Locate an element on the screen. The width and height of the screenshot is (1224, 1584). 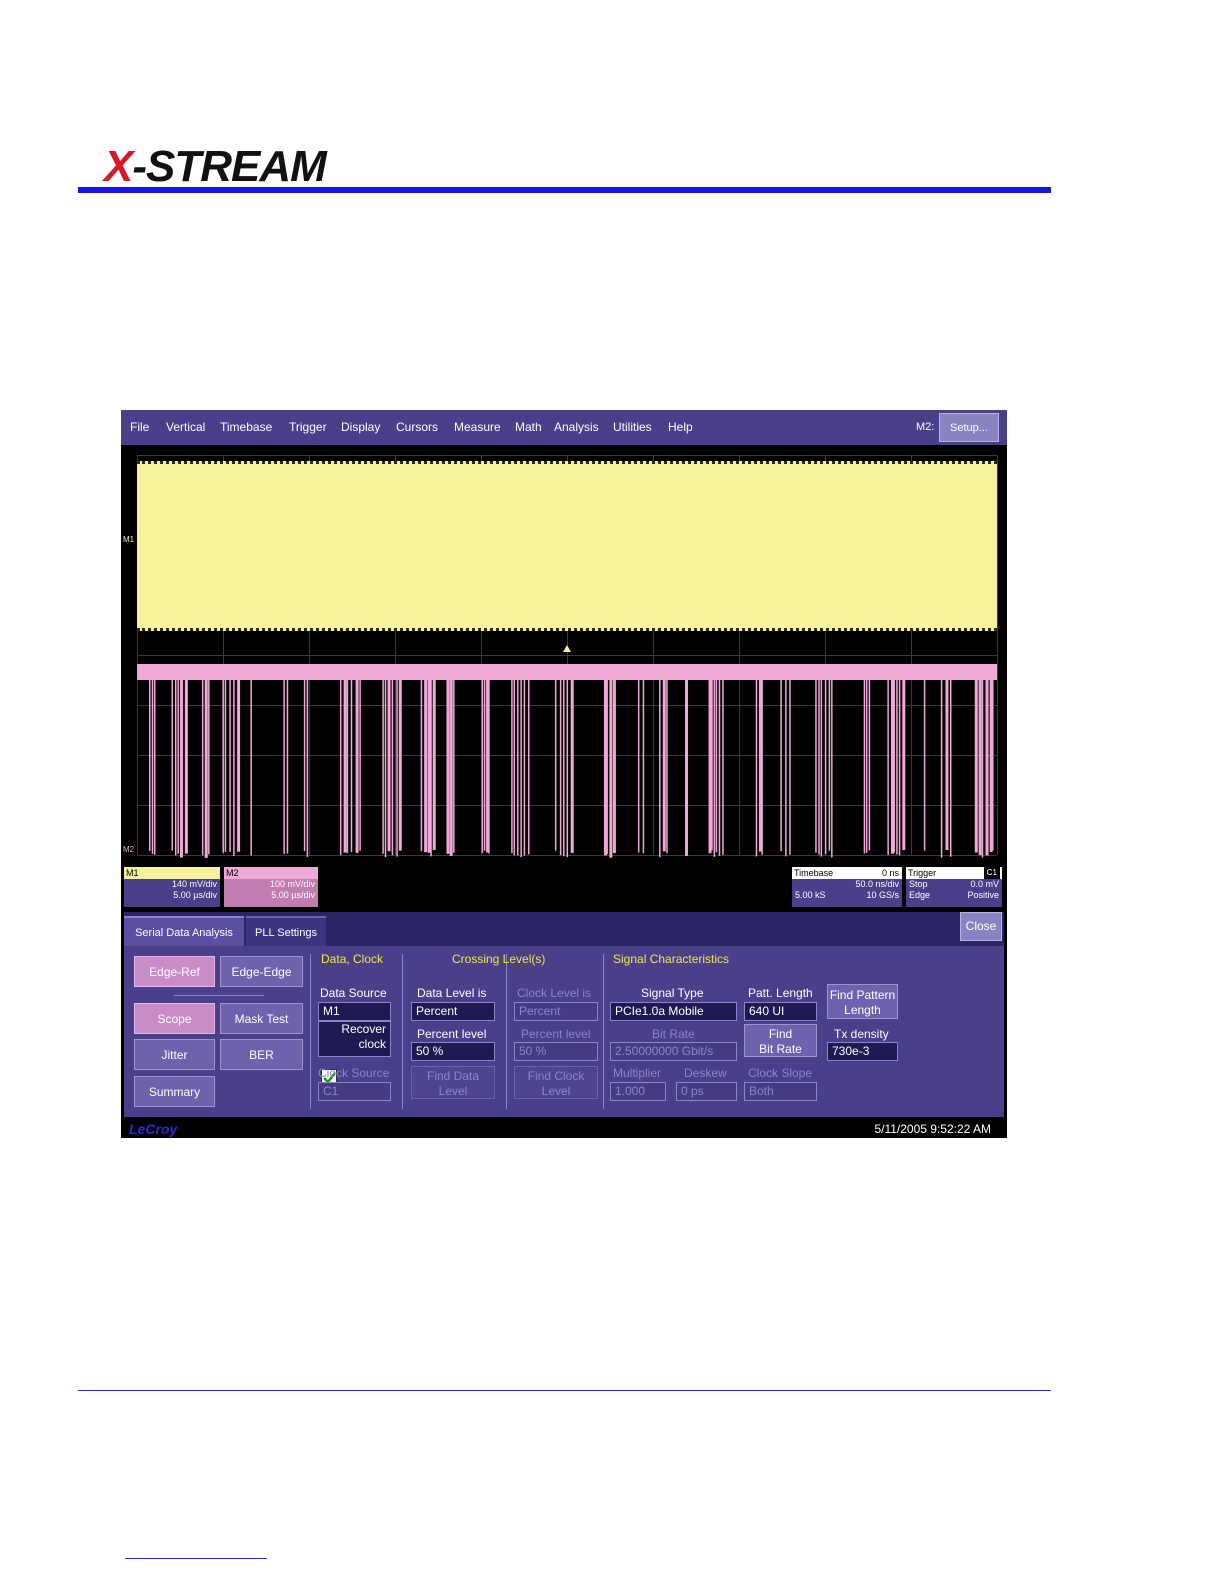
edge-edge-button: Edge-Edge is located at coordinates (261, 971).